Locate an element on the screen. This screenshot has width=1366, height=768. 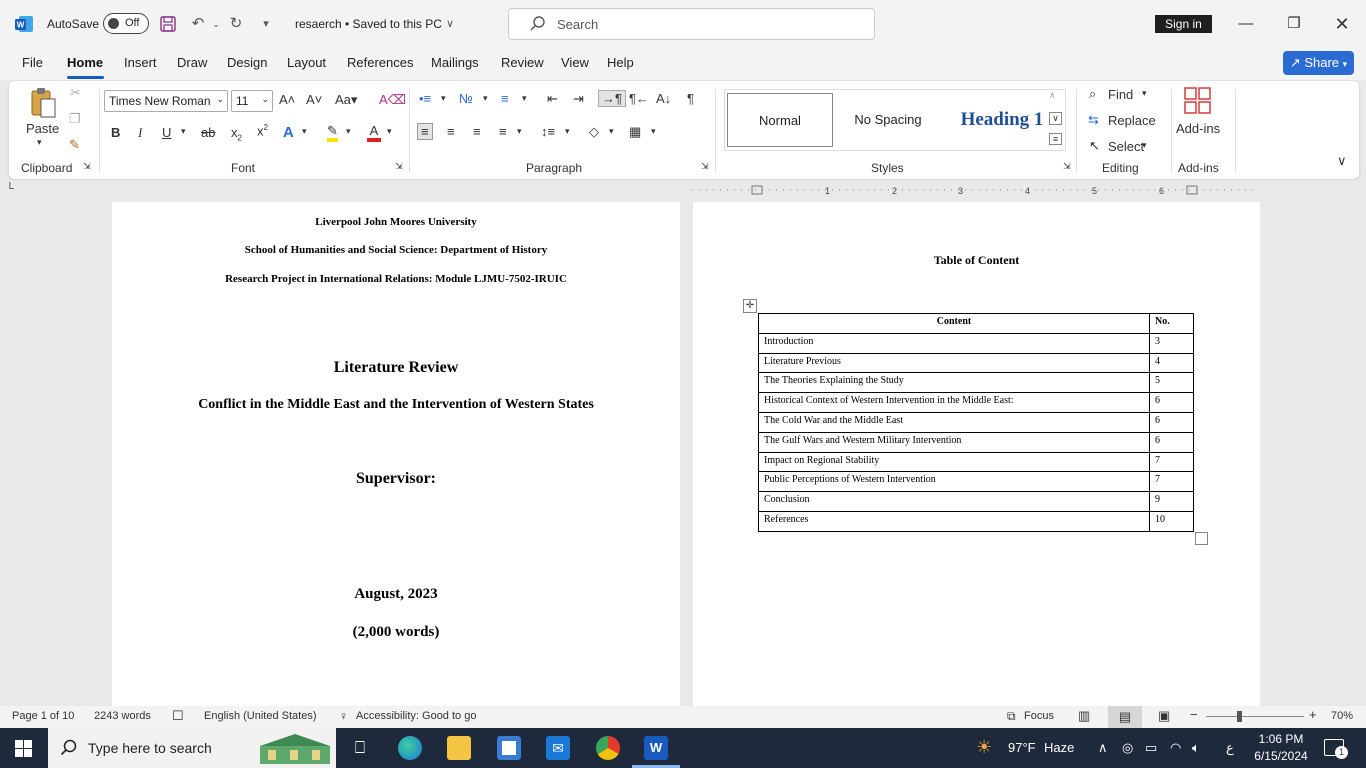
accessibility-status: Accessibility: Good to go is located at coordinates (416, 716).